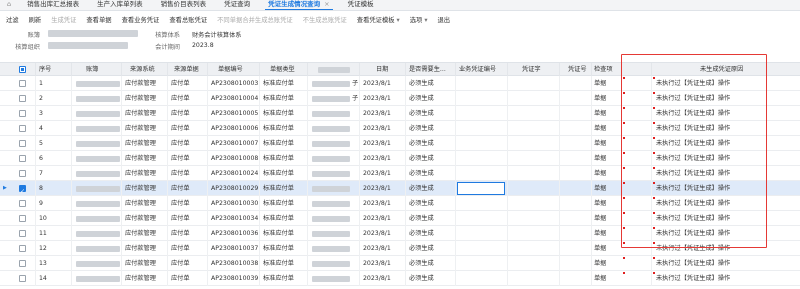 Image resolution: width=800 pixels, height=289 pixels. I want to click on view-template-button: 查看凭证模板 ▾, so click(378, 19).